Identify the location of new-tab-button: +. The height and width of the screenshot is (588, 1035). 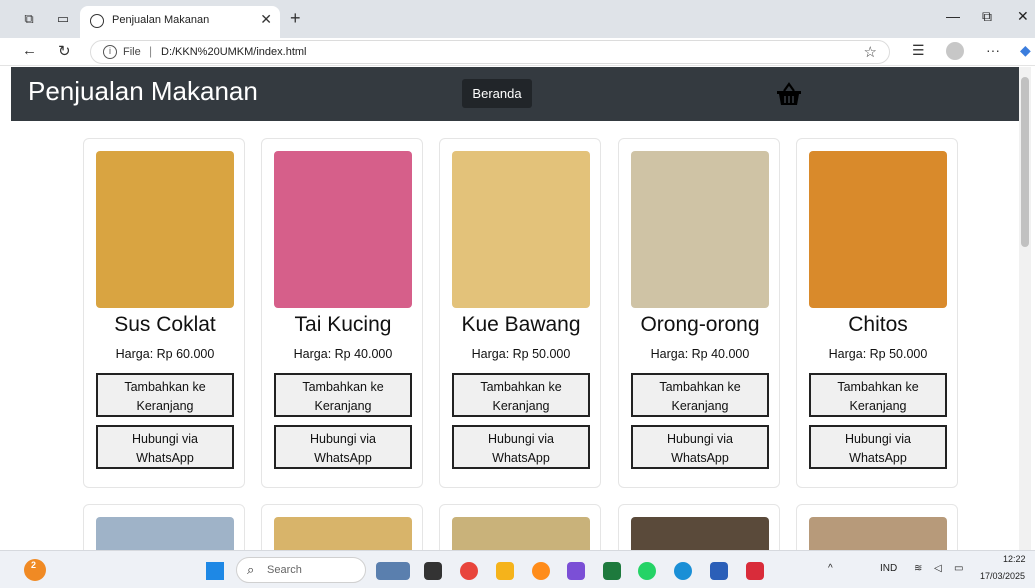
(295, 18).